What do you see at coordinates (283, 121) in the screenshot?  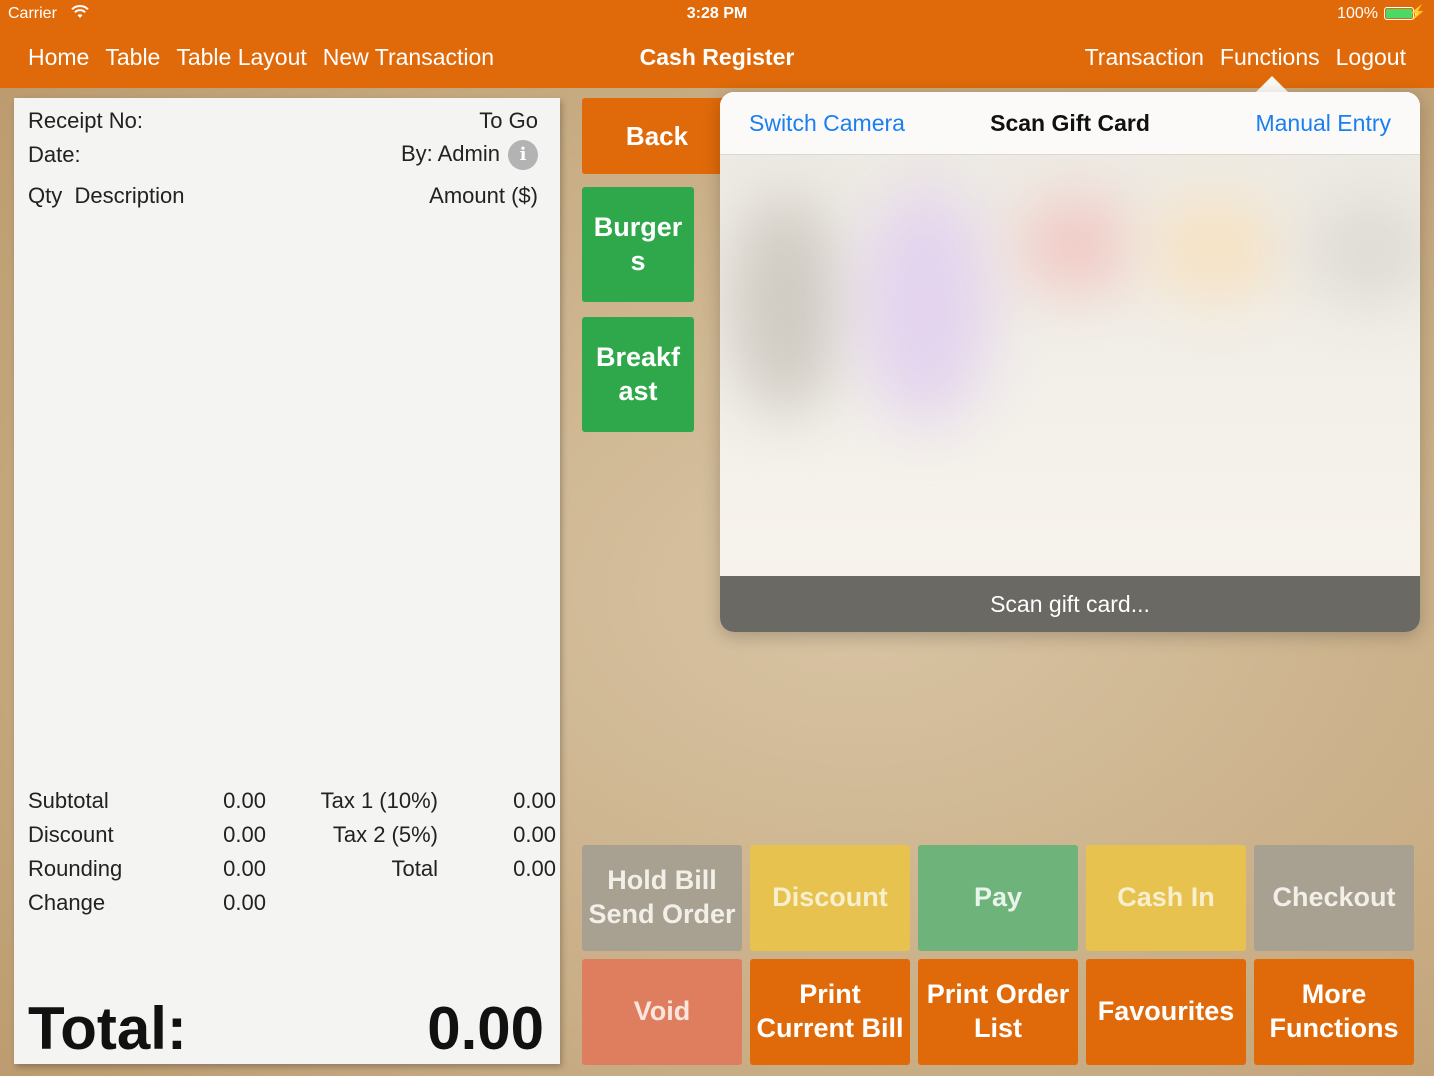 I see `receipt-header-row: Receipt No: To Go` at bounding box center [283, 121].